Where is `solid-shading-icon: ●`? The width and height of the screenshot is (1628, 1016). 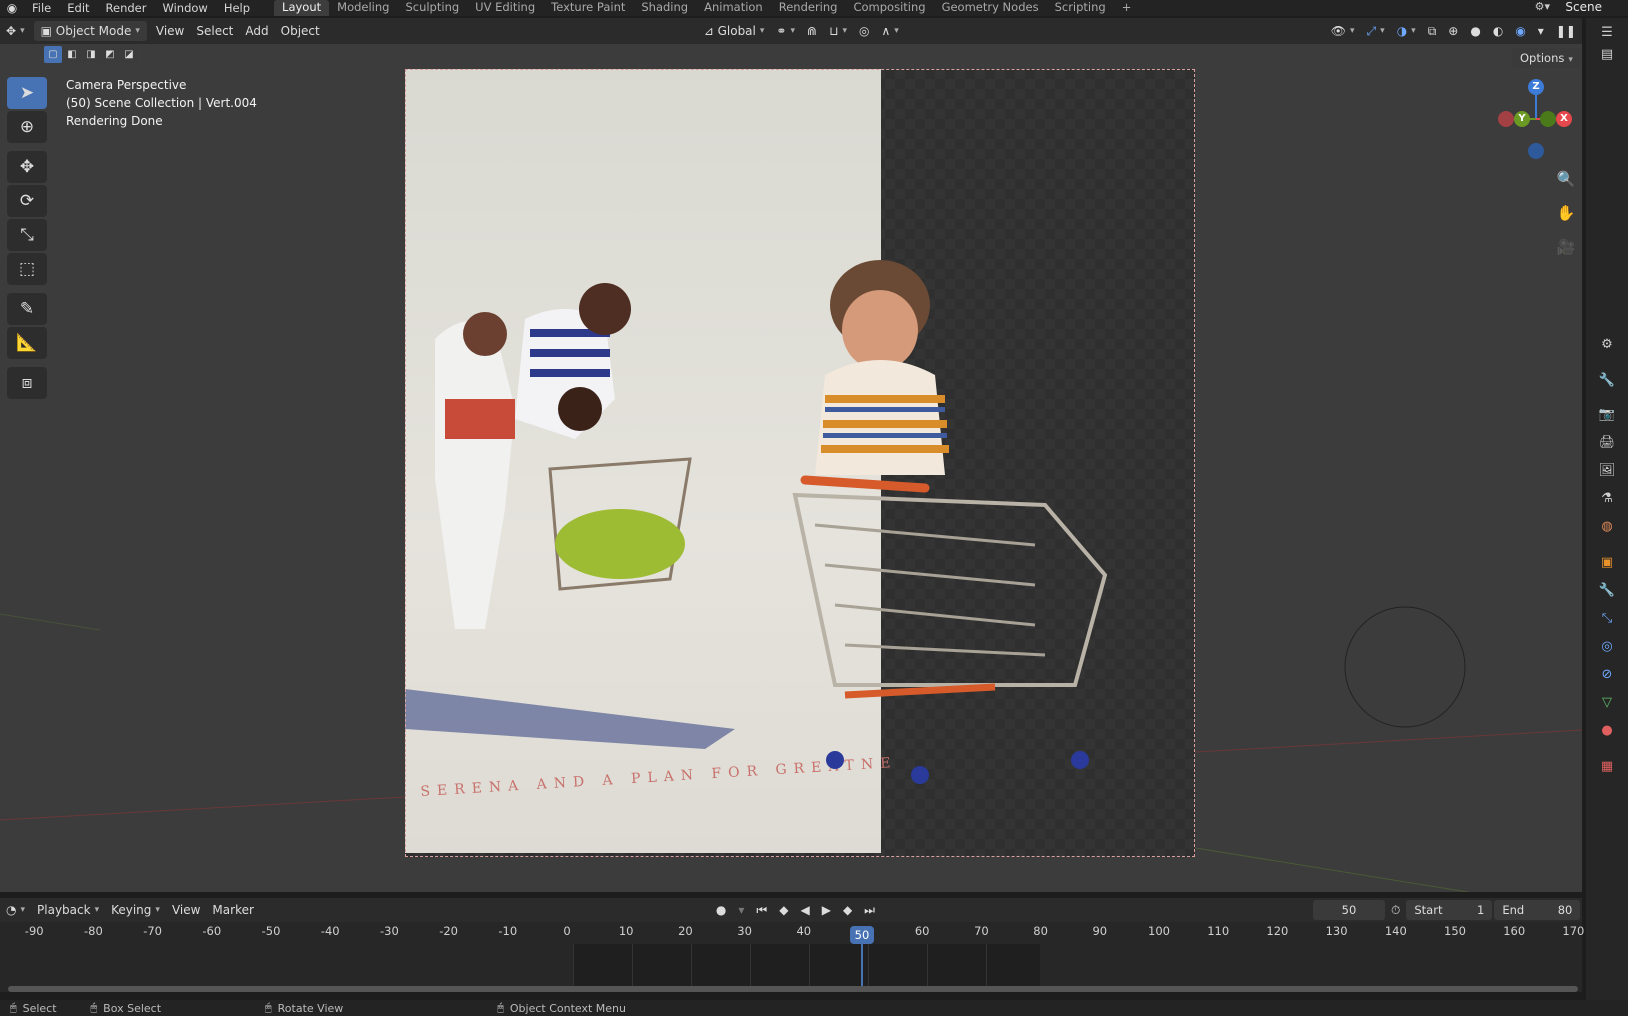 solid-shading-icon: ● is located at coordinates (1475, 31).